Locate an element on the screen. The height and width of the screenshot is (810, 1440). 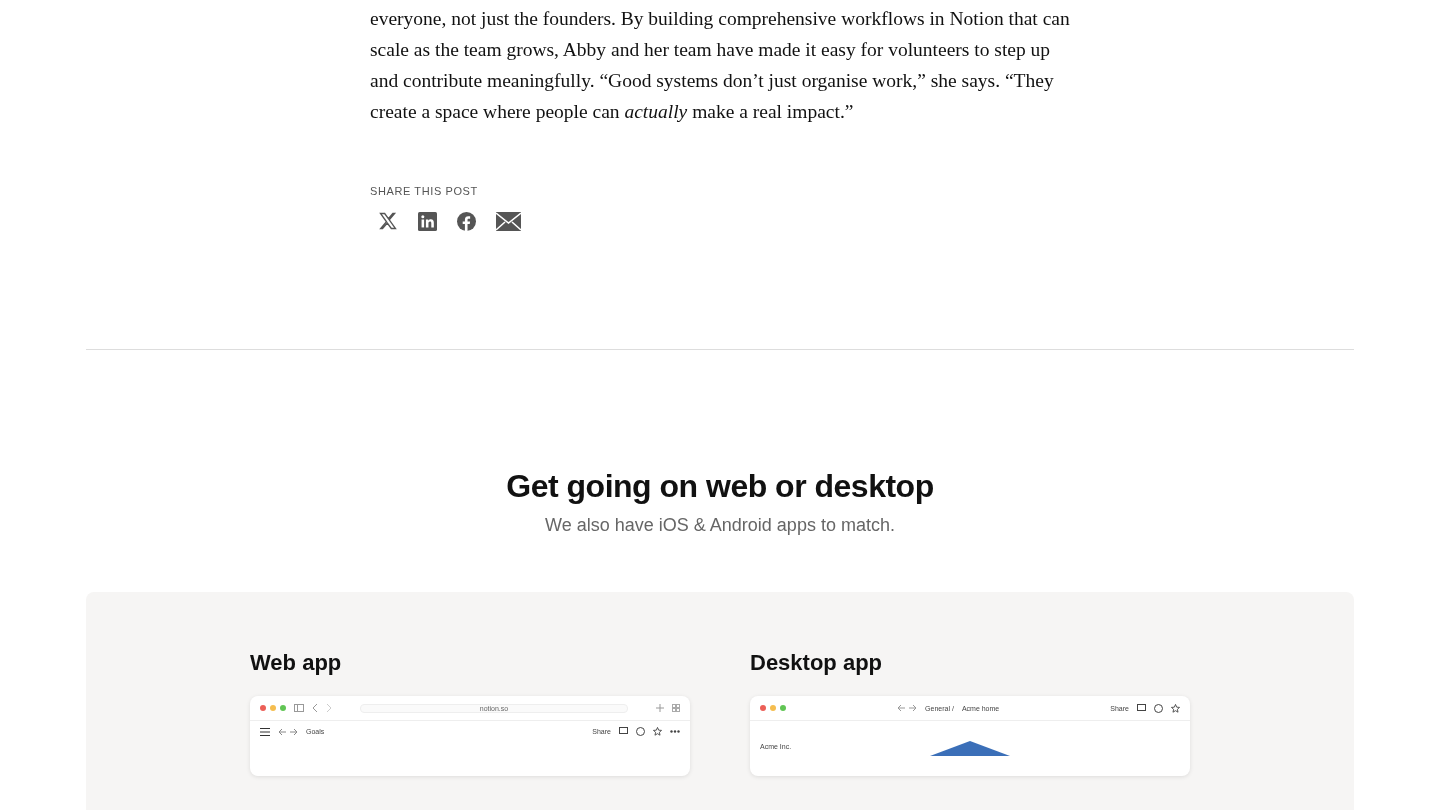
app-title: Desktop app is located at coordinates (817, 663).